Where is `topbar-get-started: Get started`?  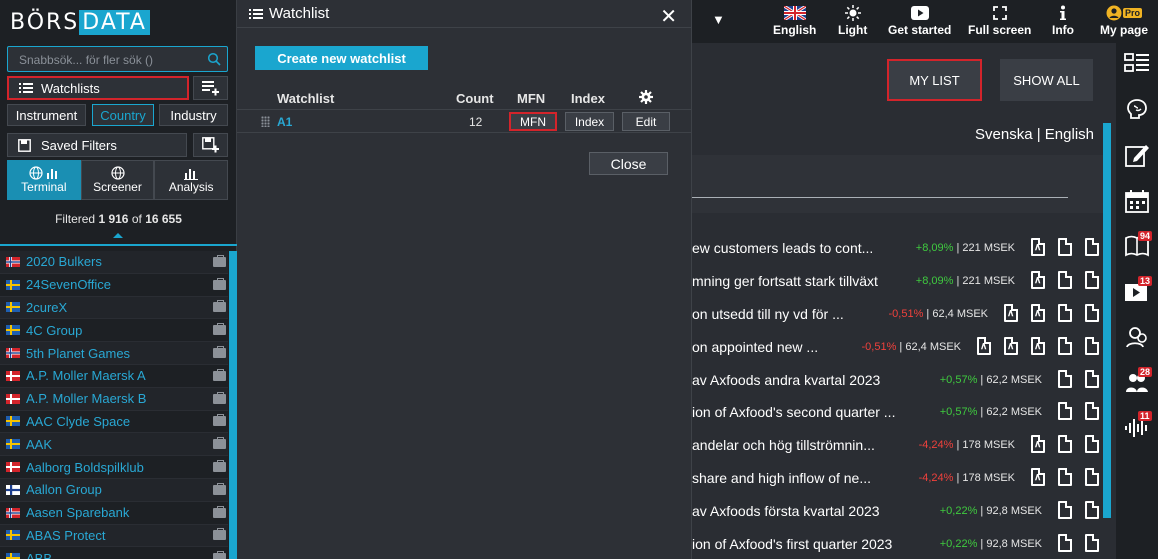
topbar-get-started: Get started is located at coordinates (919, 20).